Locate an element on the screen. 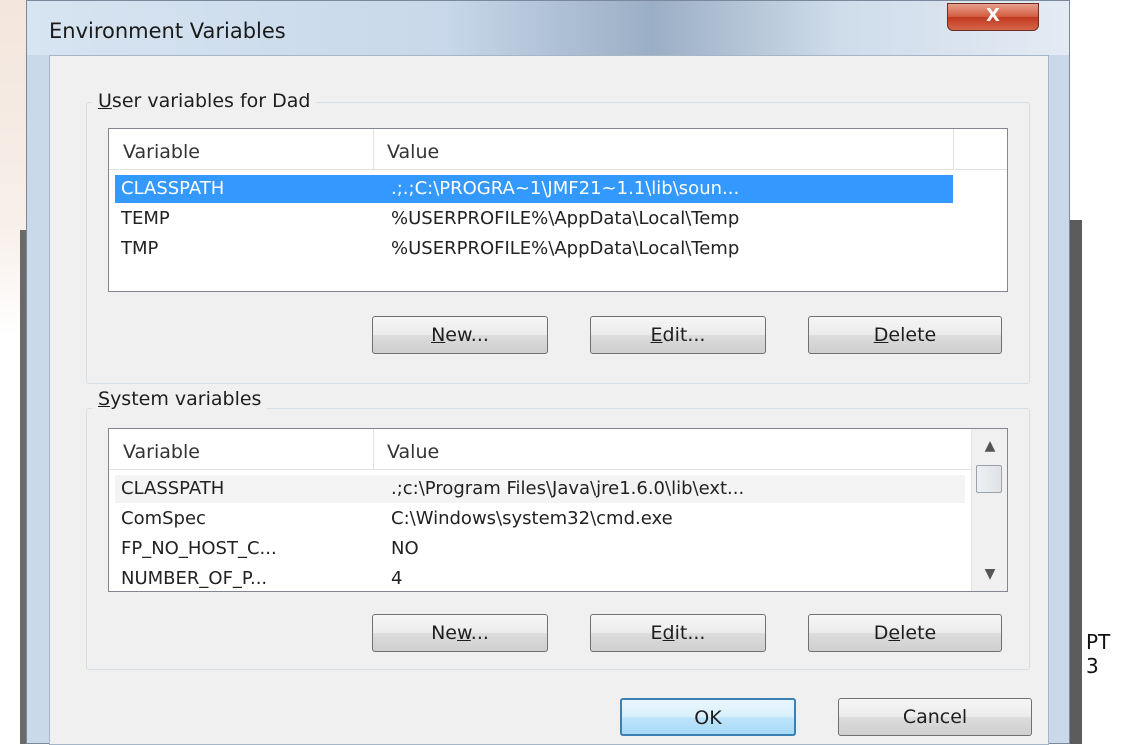 The width and height of the screenshot is (1125, 745). list-item: ComSpec C:\Windows\system32\cmd.exe is located at coordinates (540, 519).